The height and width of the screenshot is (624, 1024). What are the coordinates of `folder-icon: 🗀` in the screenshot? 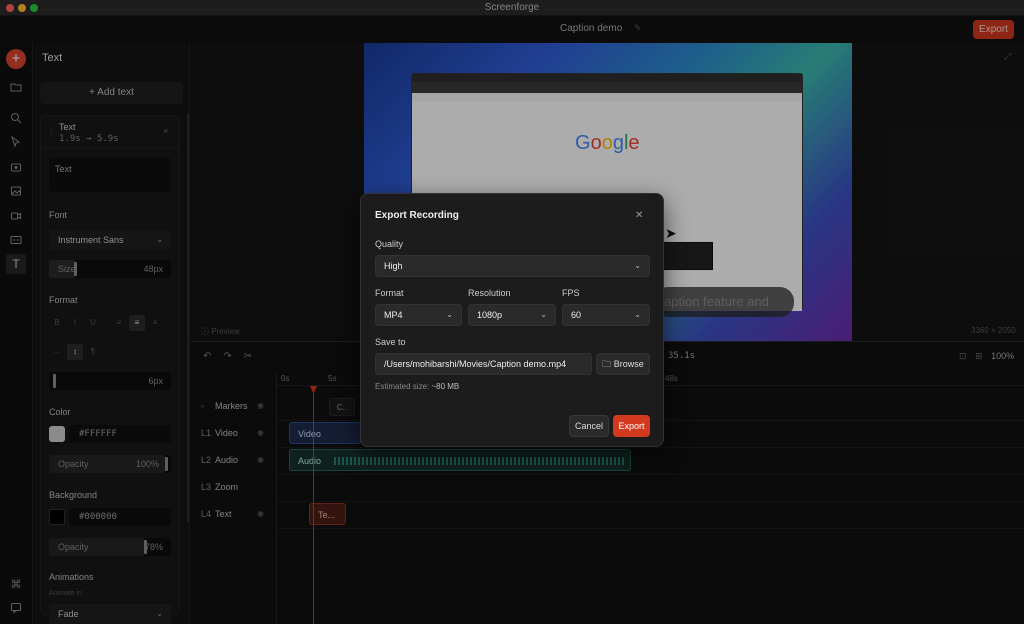 It's located at (607, 364).